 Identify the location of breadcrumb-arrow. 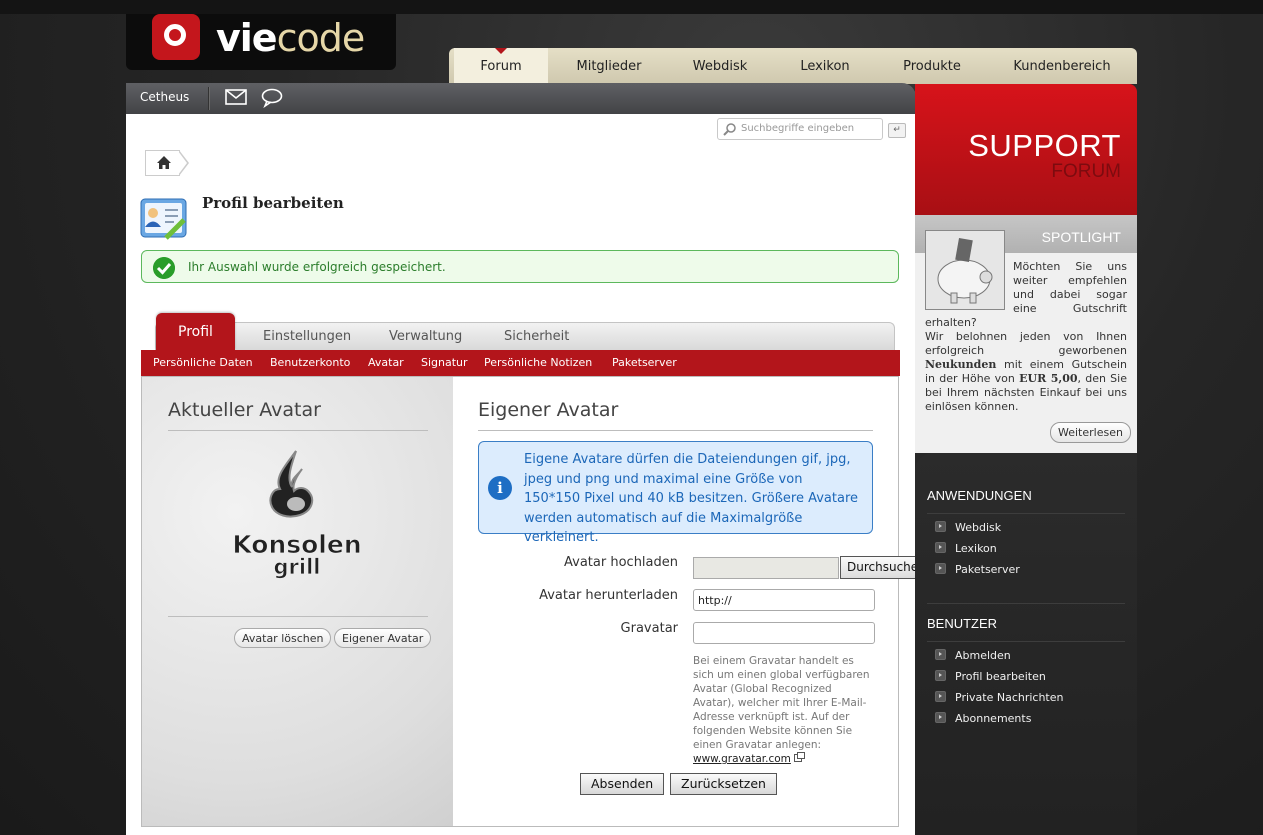
(183, 163).